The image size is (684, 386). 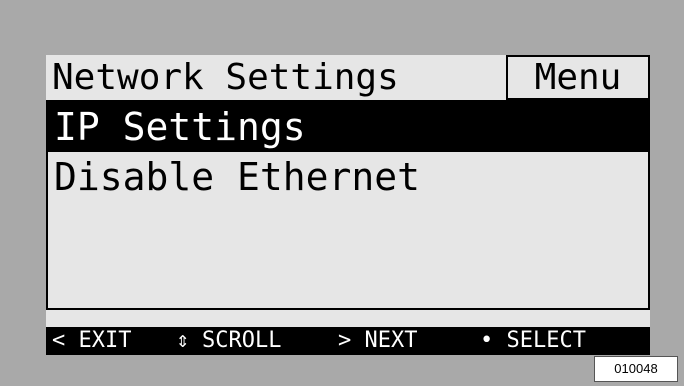 I want to click on exit-key-hint: < EXIT, so click(x=91, y=341).